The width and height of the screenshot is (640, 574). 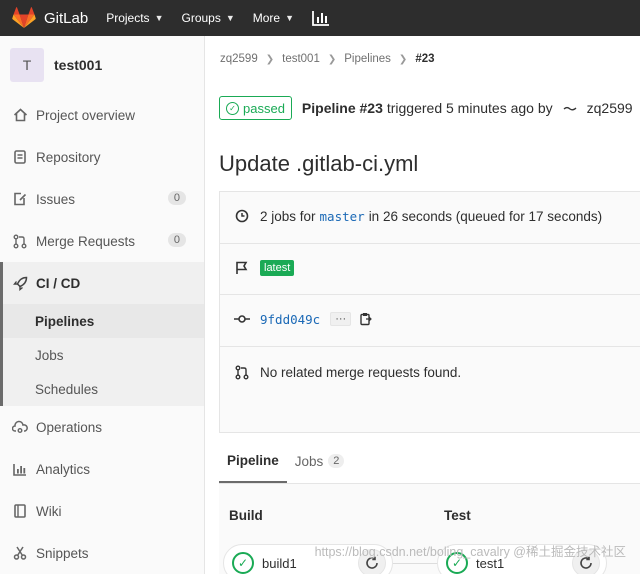 I want to click on gitlab-logo: GitLab, so click(x=50, y=18).